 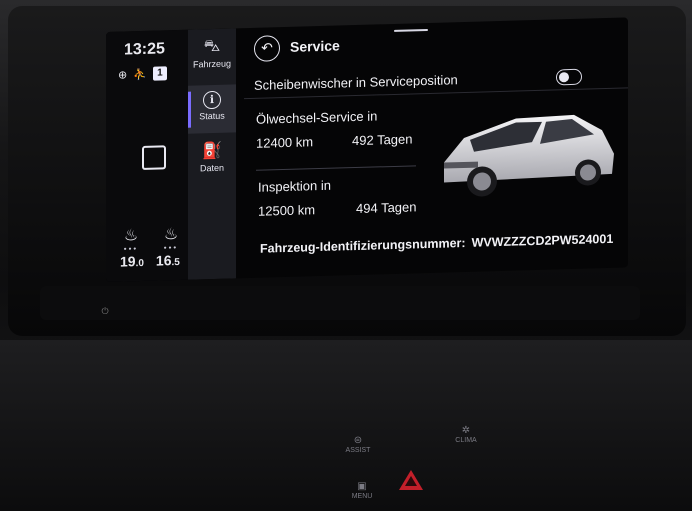 I want to click on inspection-km: 12500 km, so click(x=287, y=210).